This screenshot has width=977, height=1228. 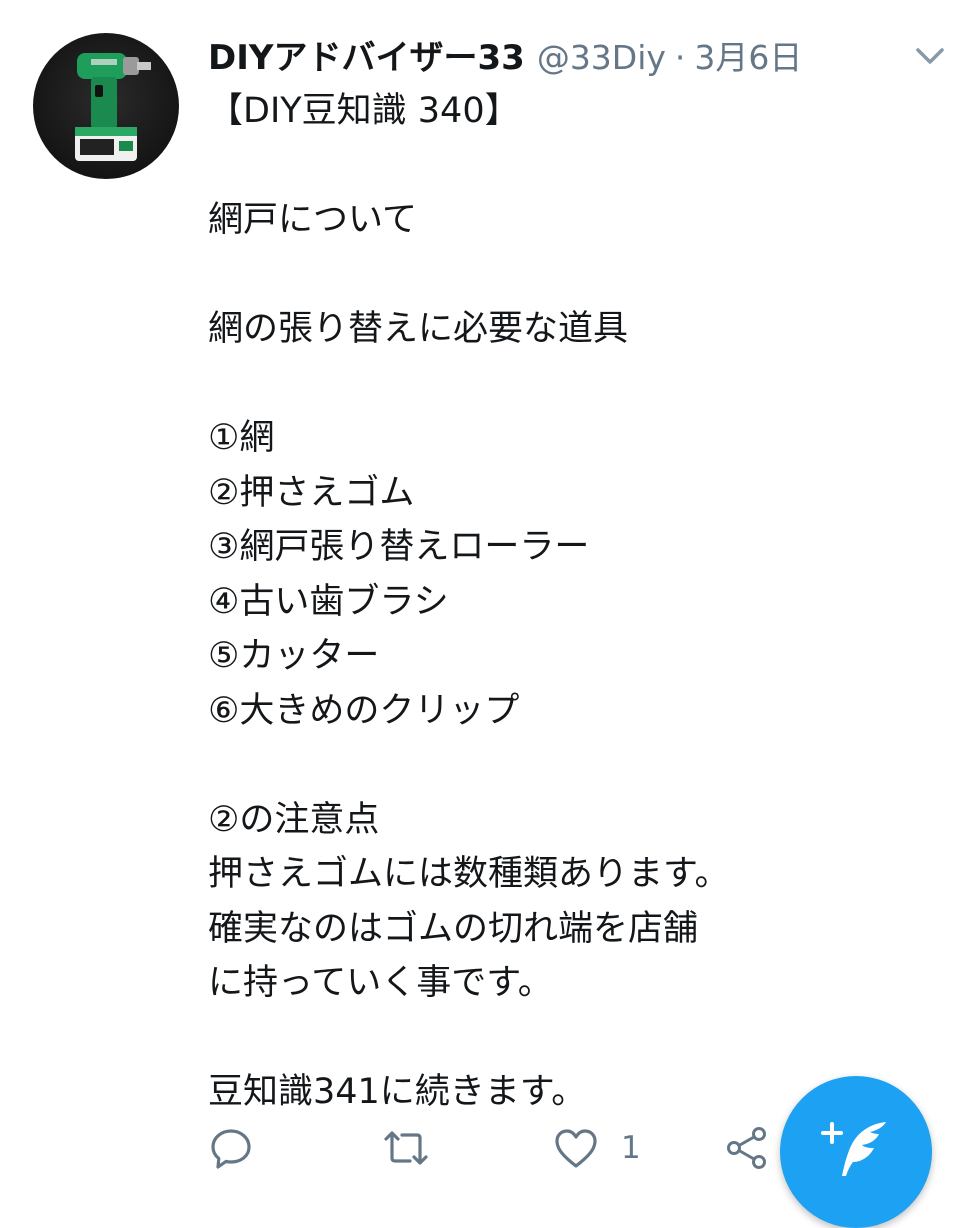 I want to click on tweet-line: ⑤カッター, so click(x=294, y=656).